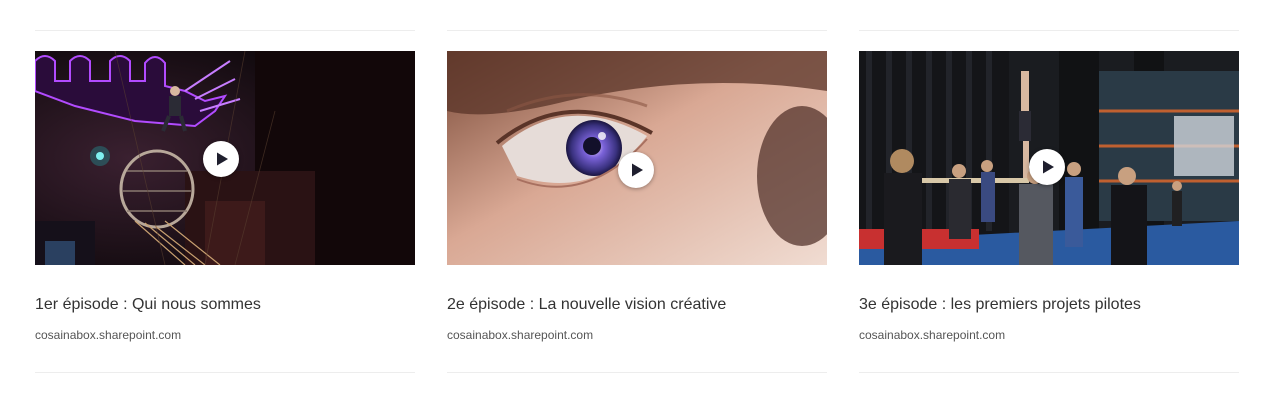 The width and height of the screenshot is (1269, 402). I want to click on video-title: 2e épisode : La nouvelle vision créative, so click(637, 305).